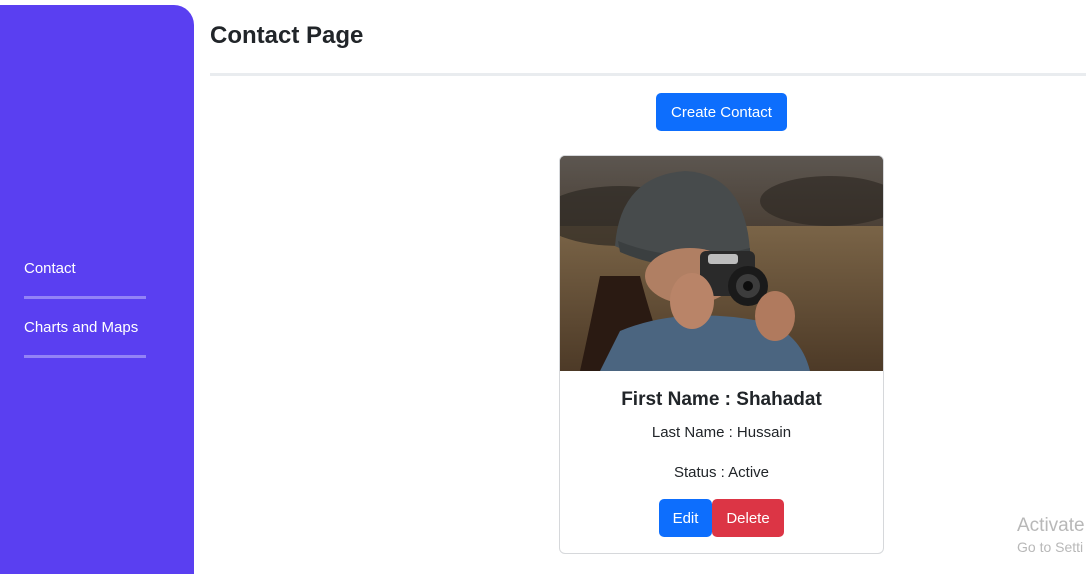  I want to click on contact-last-name: Last Name : Hussain, so click(721, 432).